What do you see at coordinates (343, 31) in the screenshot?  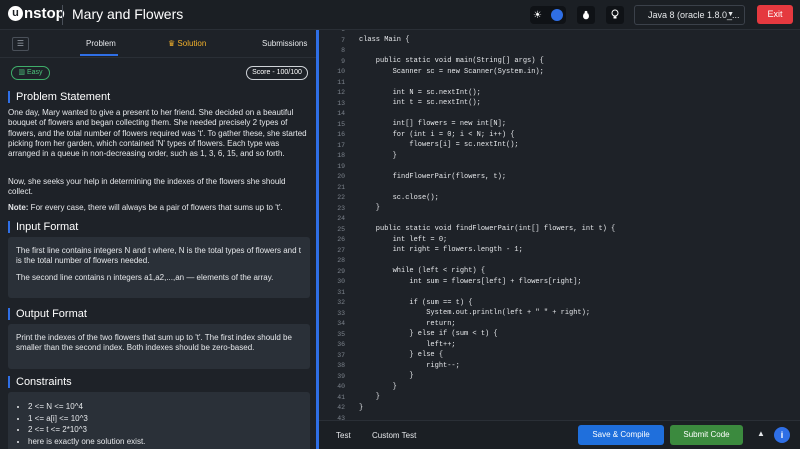 I see `line-number: 6` at bounding box center [343, 31].